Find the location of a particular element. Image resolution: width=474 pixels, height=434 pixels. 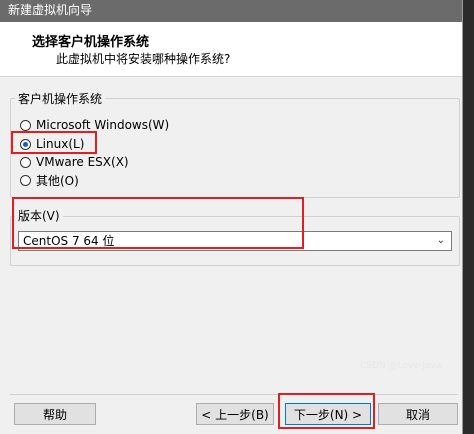

window-title: 新建虚拟机向导 is located at coordinates (231, 11).